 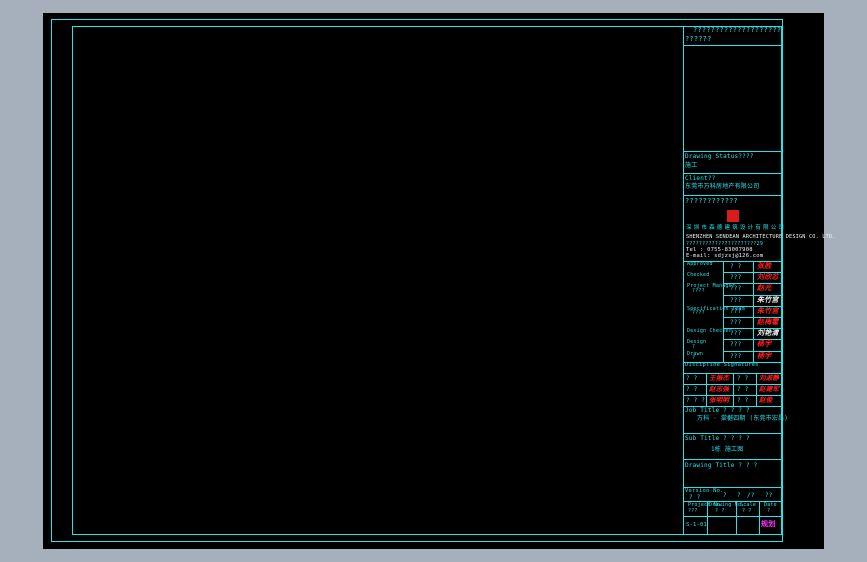 What do you see at coordinates (769, 389) in the screenshot?
I see `discipline-sig-d: 赵建军` at bounding box center [769, 389].